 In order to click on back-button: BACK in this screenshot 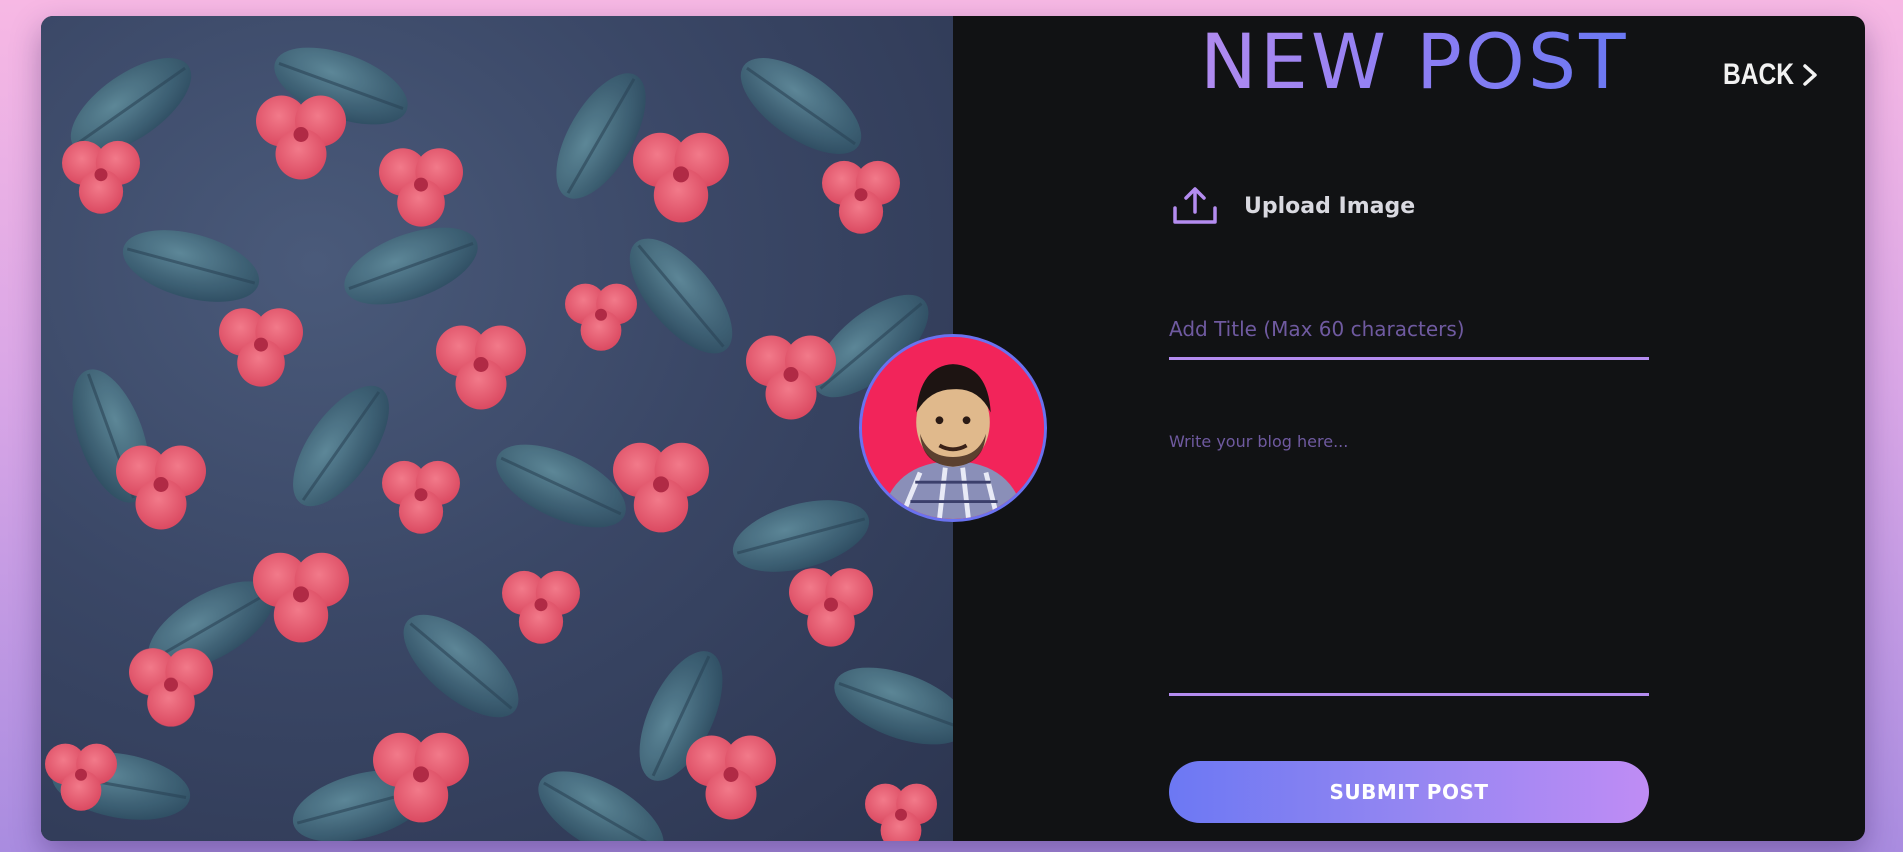, I will do `click(1772, 75)`.